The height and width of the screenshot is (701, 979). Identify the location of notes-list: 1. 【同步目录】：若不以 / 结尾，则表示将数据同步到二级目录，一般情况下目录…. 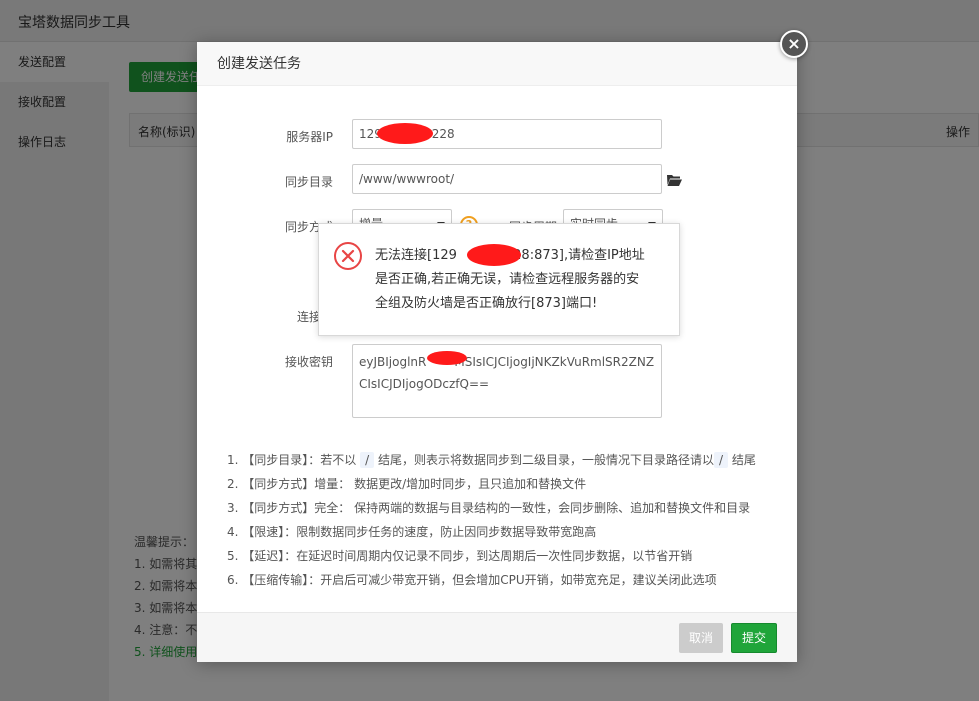
(507, 520).